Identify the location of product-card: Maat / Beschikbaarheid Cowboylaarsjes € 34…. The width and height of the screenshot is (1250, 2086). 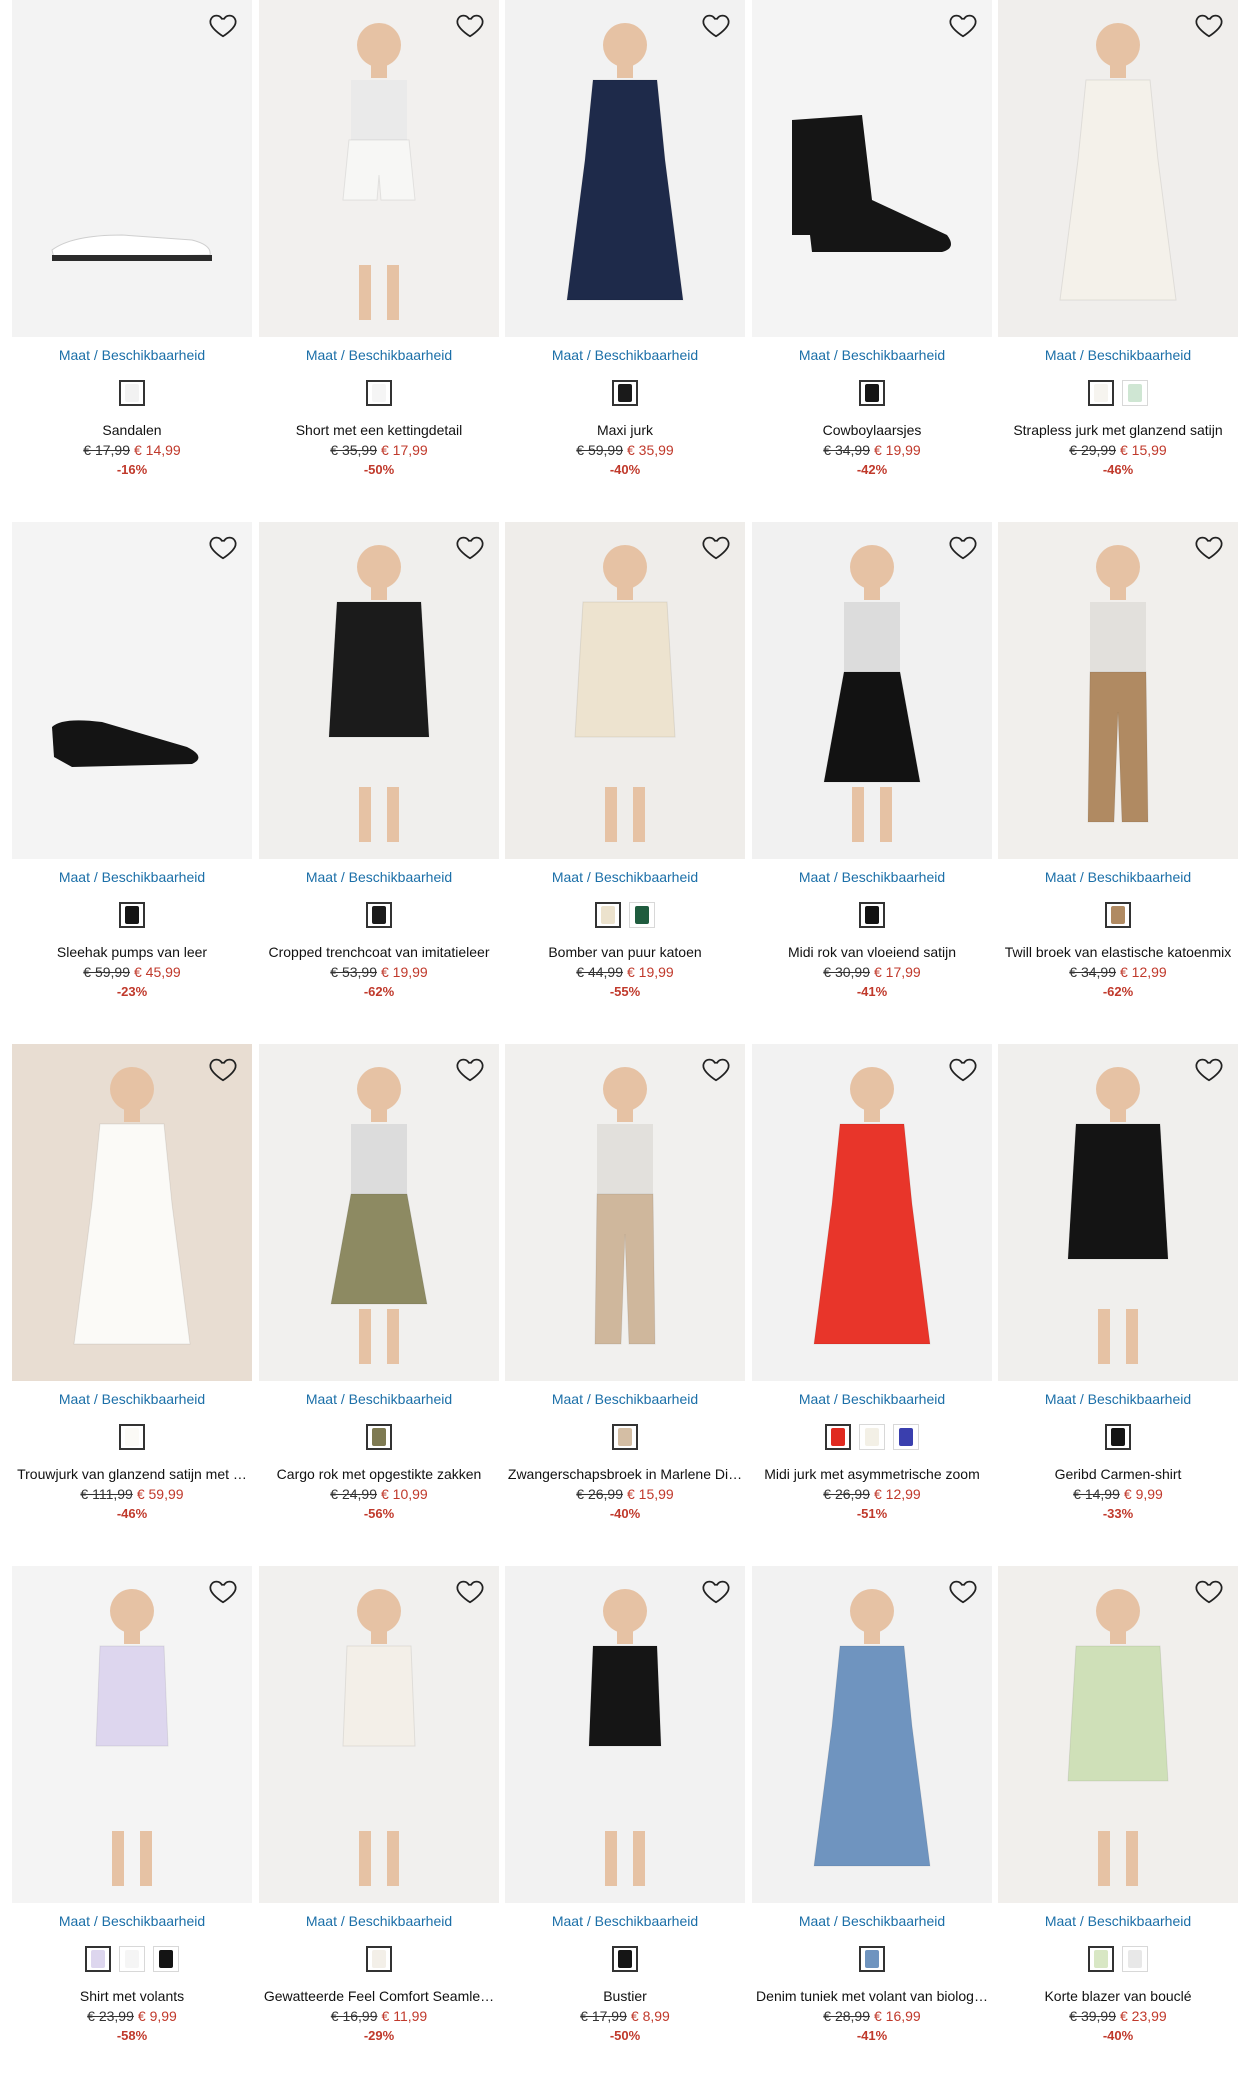
(872, 260).